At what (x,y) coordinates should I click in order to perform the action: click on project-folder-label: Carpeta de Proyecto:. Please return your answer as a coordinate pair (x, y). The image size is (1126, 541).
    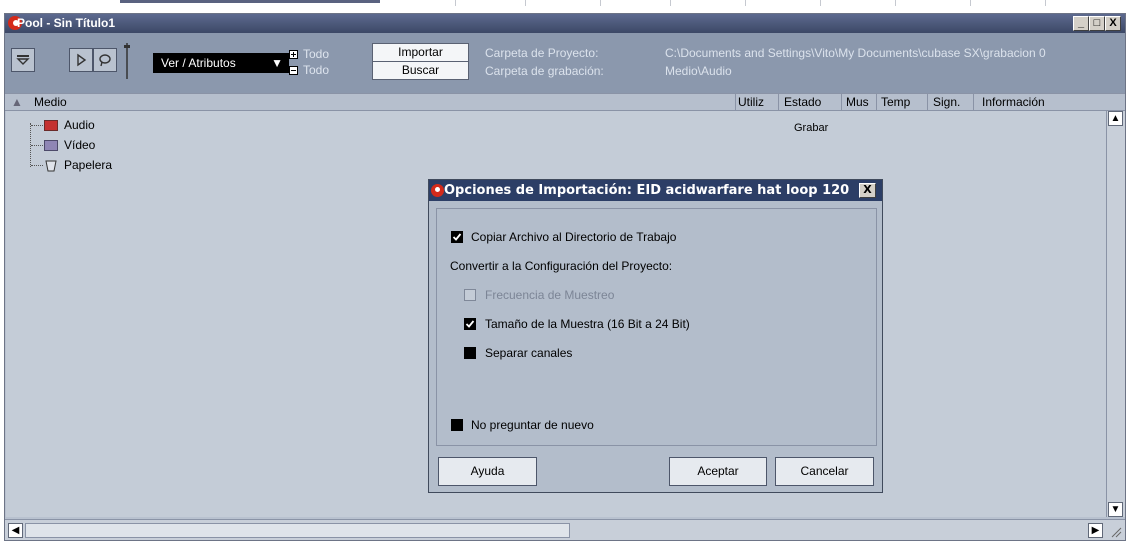
    Looking at the image, I should click on (542, 53).